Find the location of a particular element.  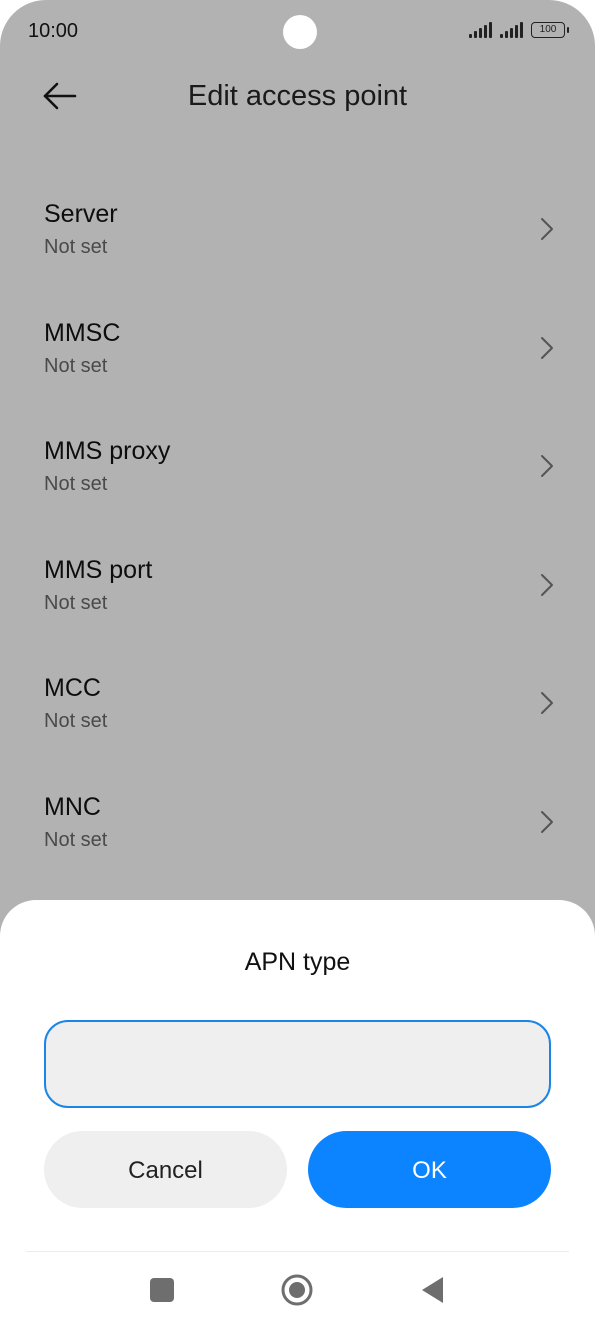

camera-cutout is located at coordinates (300, 32).